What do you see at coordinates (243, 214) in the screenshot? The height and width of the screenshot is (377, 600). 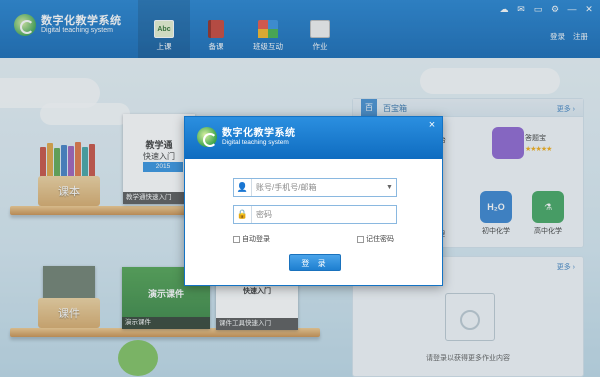 I see `lock-icon: 🔒` at bounding box center [243, 214].